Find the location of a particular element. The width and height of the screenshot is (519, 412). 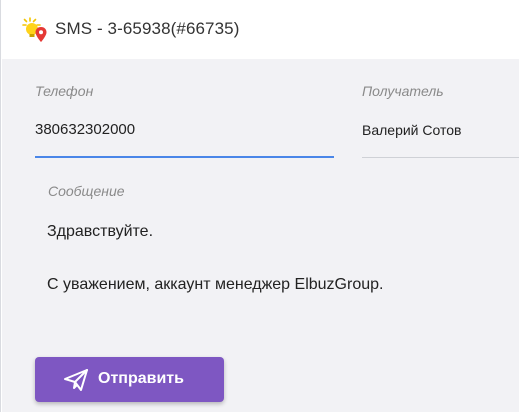

dialog-titlebar: SMS - 3-65938(#66735) is located at coordinates (260, 29).